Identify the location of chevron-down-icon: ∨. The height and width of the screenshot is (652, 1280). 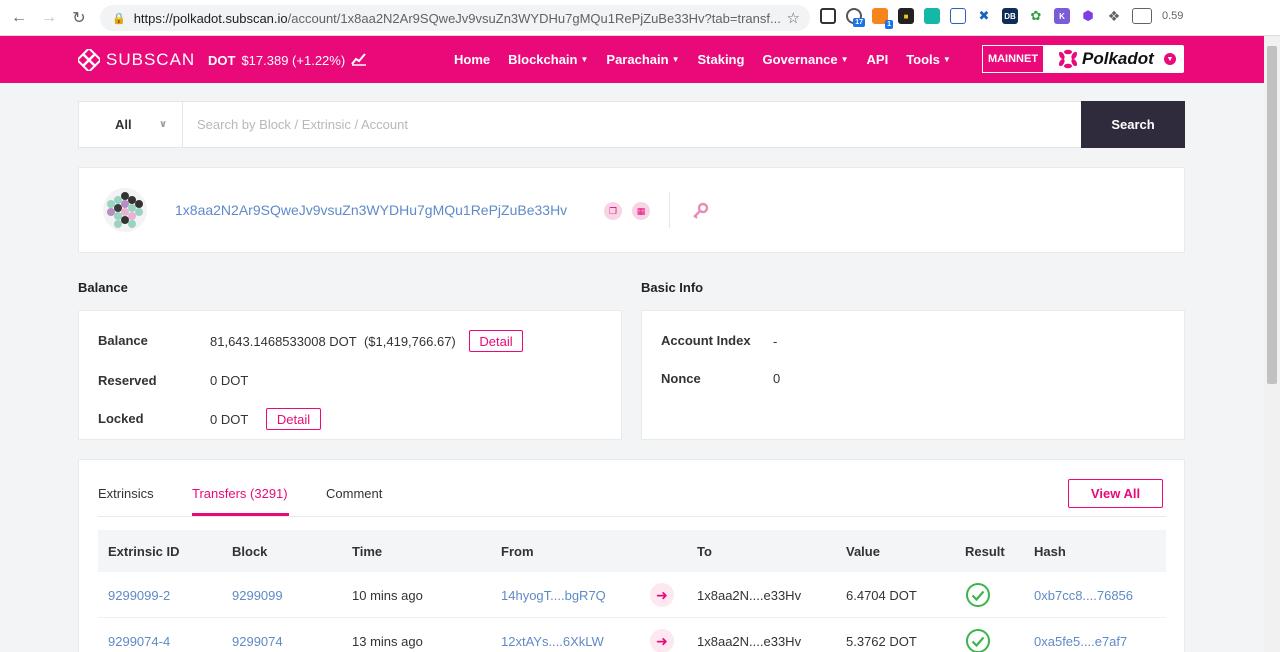
(163, 124).